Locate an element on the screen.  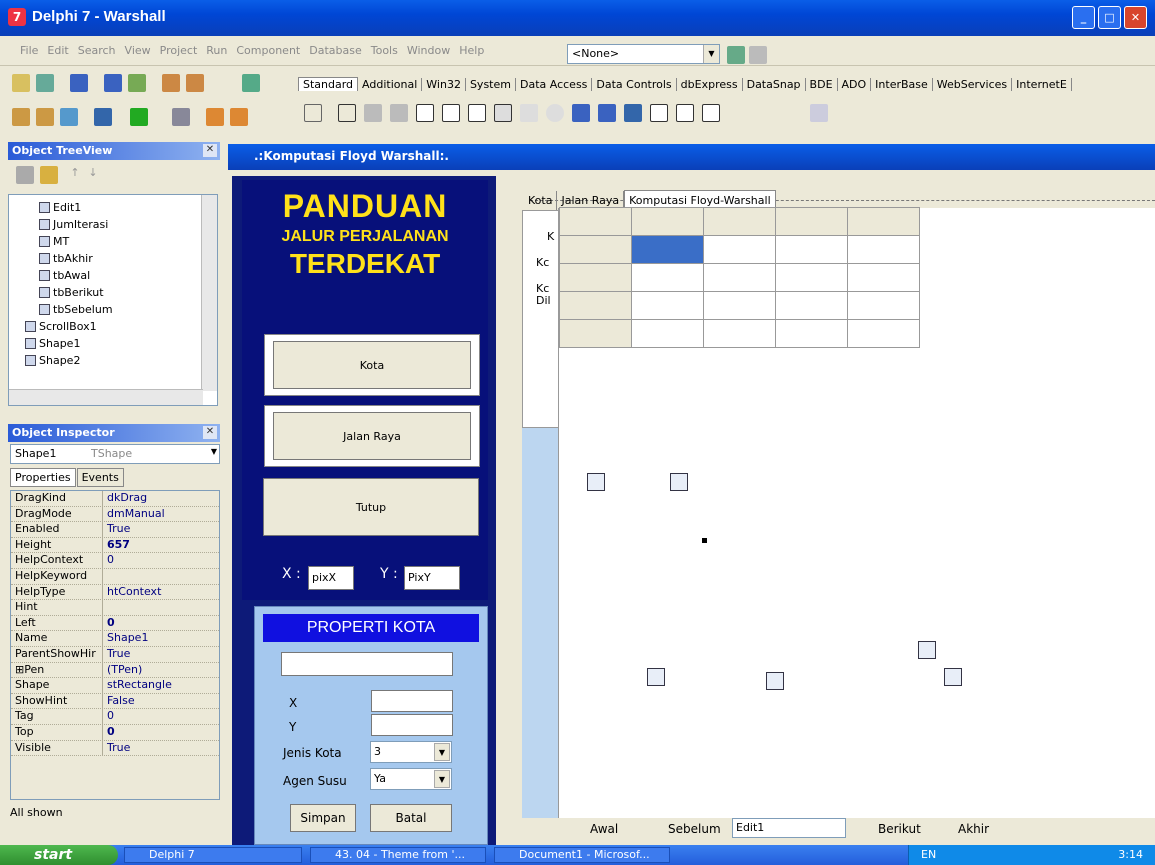
frames-icon is located at coordinates (347, 113).